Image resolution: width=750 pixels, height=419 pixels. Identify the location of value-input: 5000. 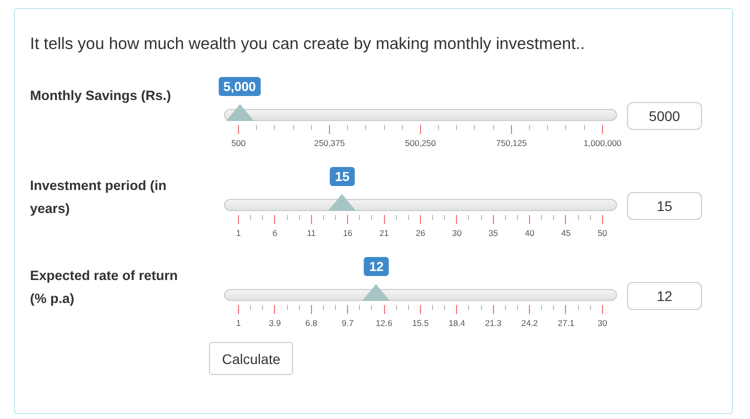
(664, 116).